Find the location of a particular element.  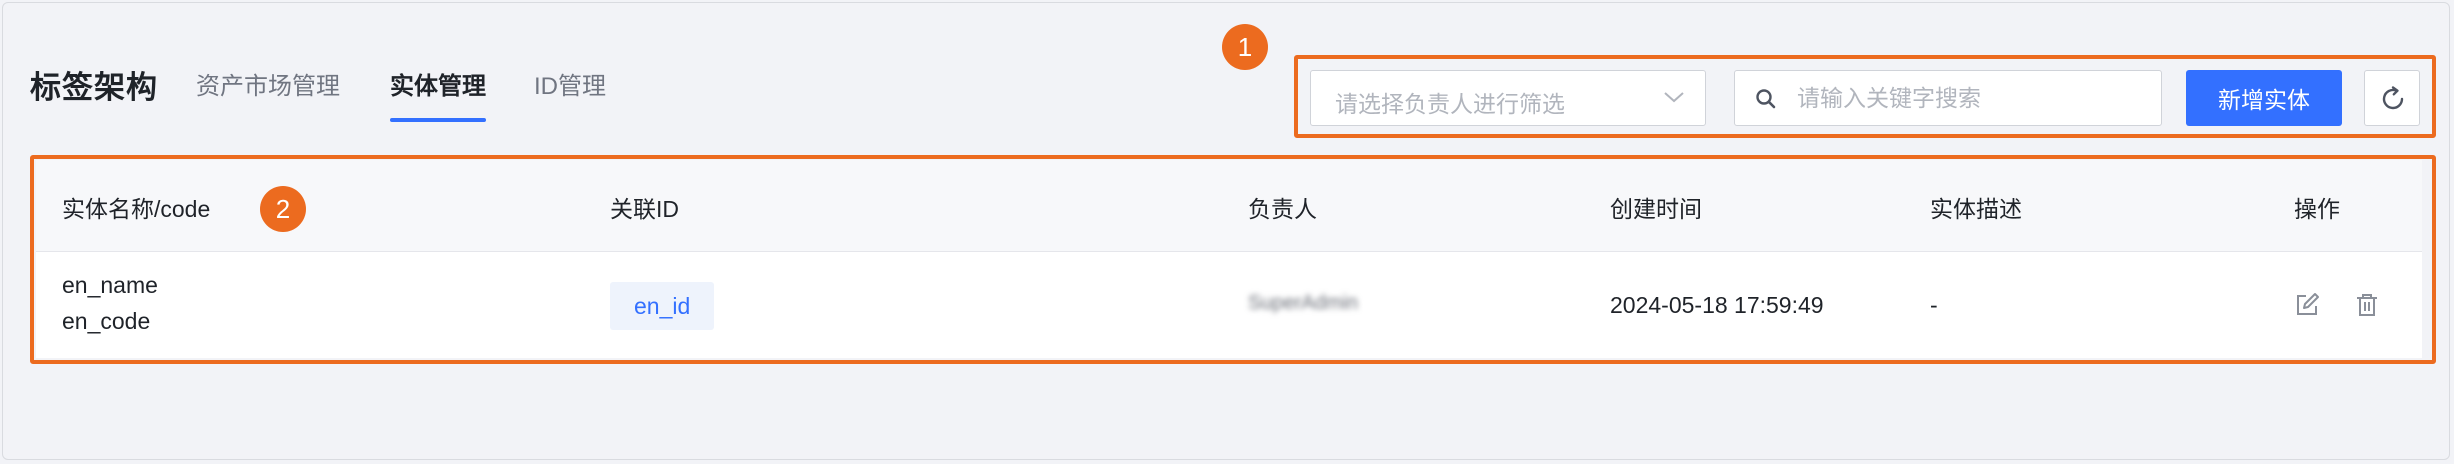

owner-filter-placeholder: 请选择负责人进行筛选 is located at coordinates (1450, 104).